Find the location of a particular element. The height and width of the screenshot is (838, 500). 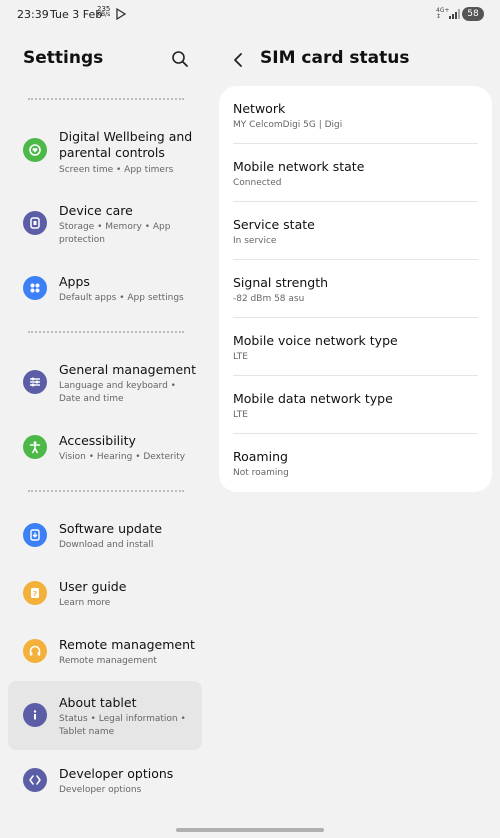

developer-options-icon is located at coordinates (35, 780).